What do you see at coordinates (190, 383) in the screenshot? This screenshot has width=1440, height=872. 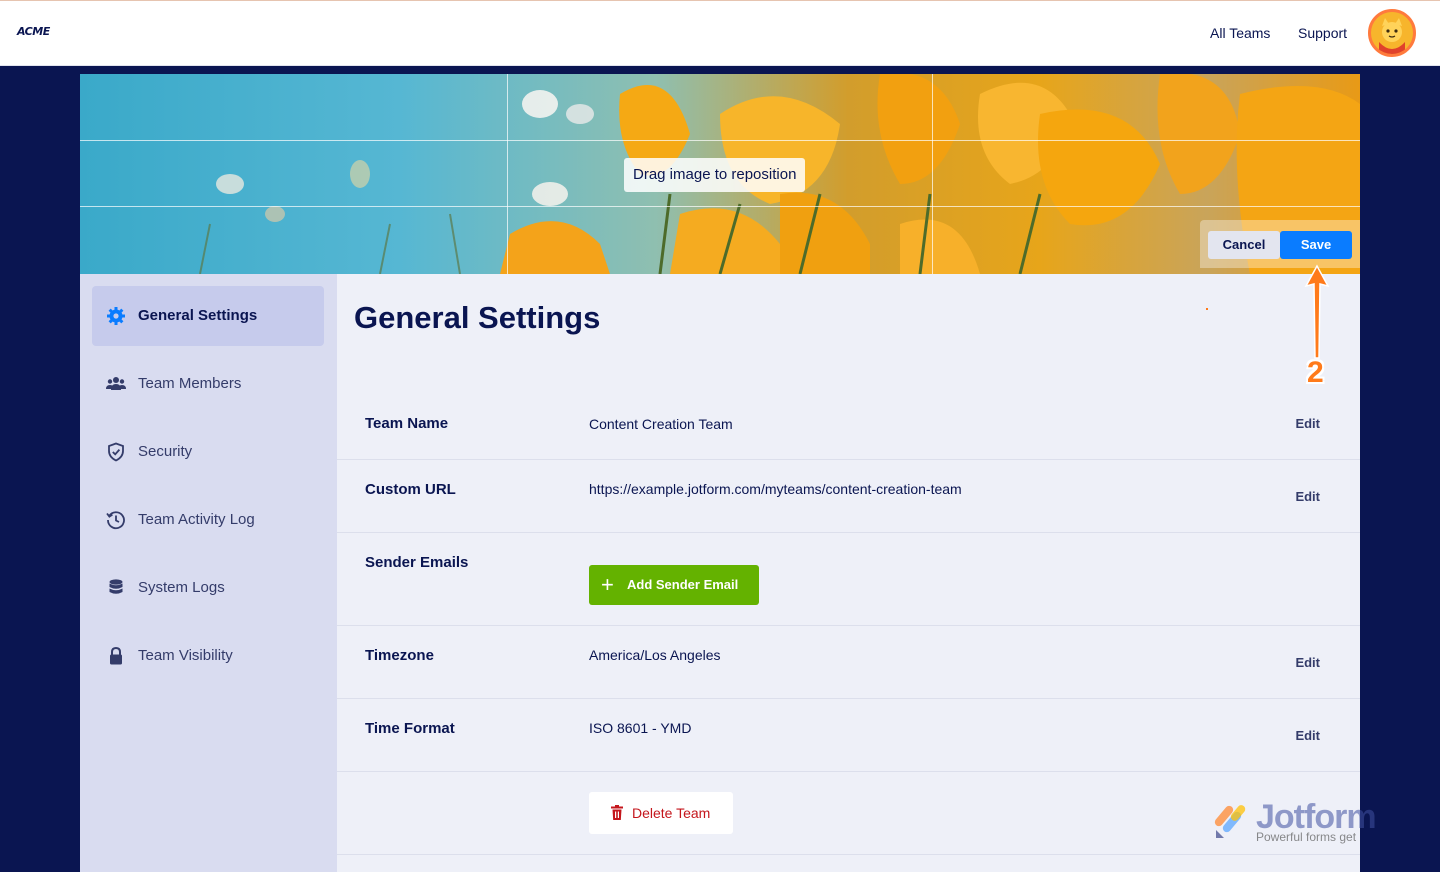 I see `sidebar-item-label: Team Members` at bounding box center [190, 383].